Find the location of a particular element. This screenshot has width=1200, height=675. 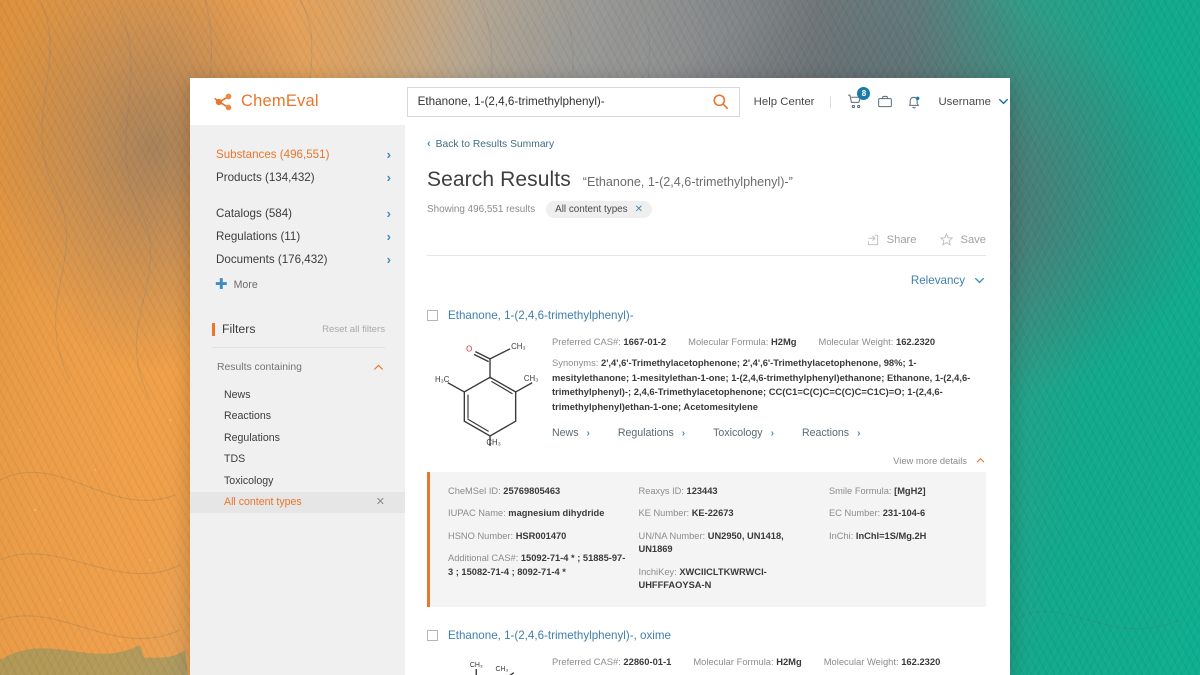

ke-number-value: KE-22673 is located at coordinates (712, 513).